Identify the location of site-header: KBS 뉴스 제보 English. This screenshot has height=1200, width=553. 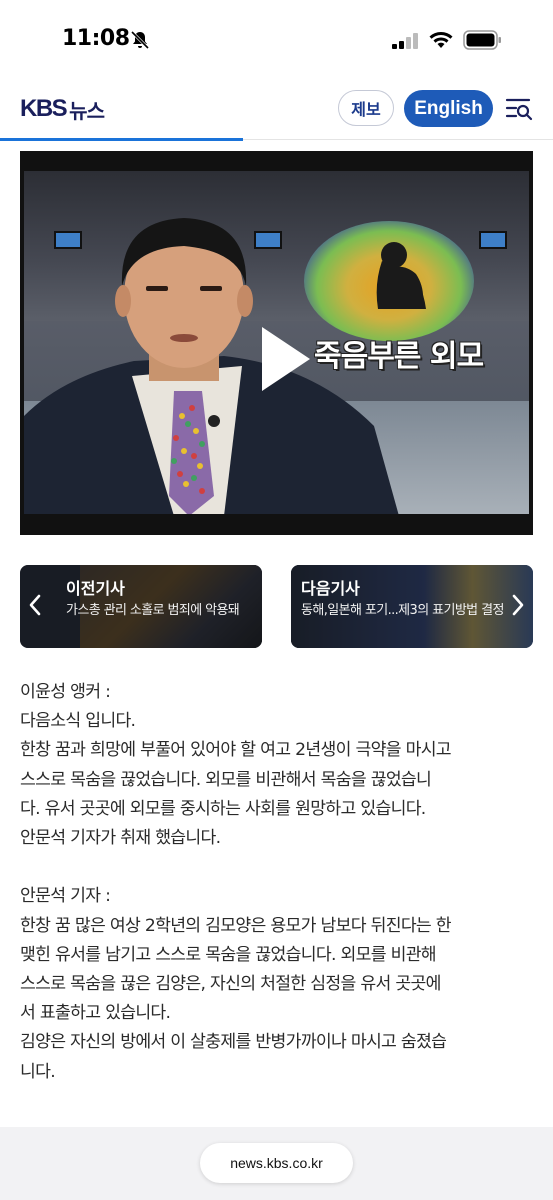
(276, 111).